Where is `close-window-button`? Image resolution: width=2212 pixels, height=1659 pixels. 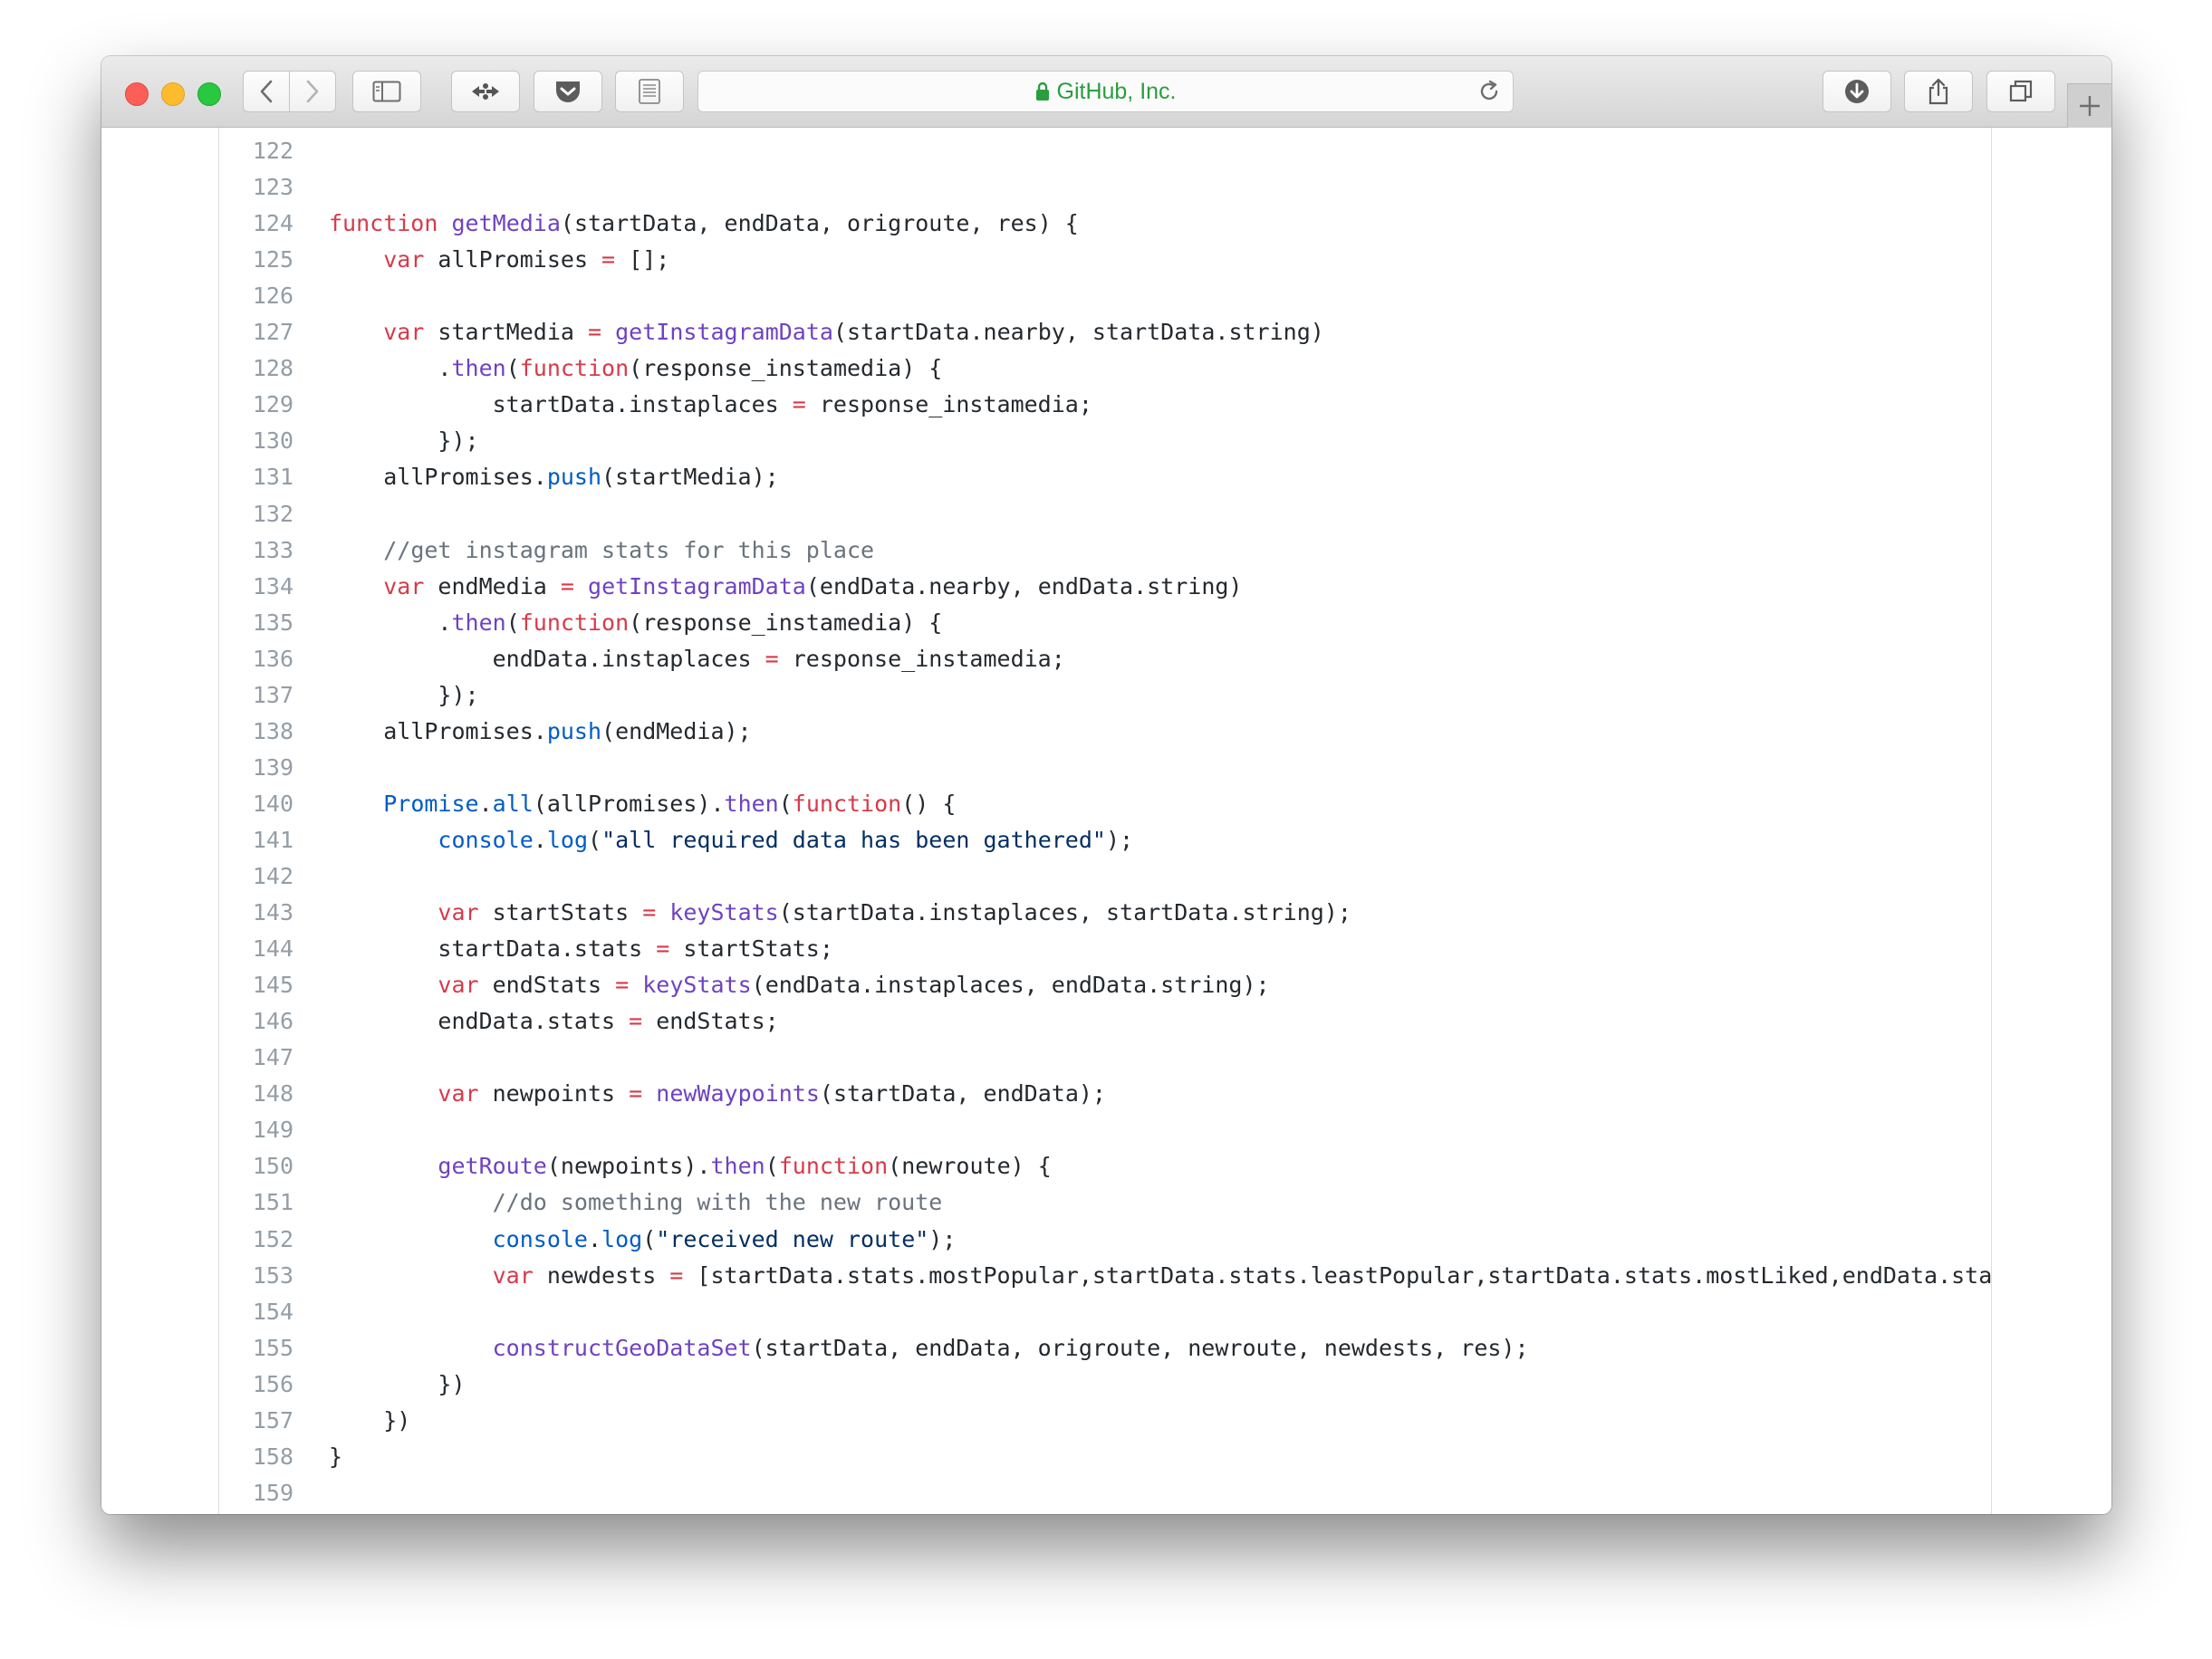
close-window-button is located at coordinates (137, 94).